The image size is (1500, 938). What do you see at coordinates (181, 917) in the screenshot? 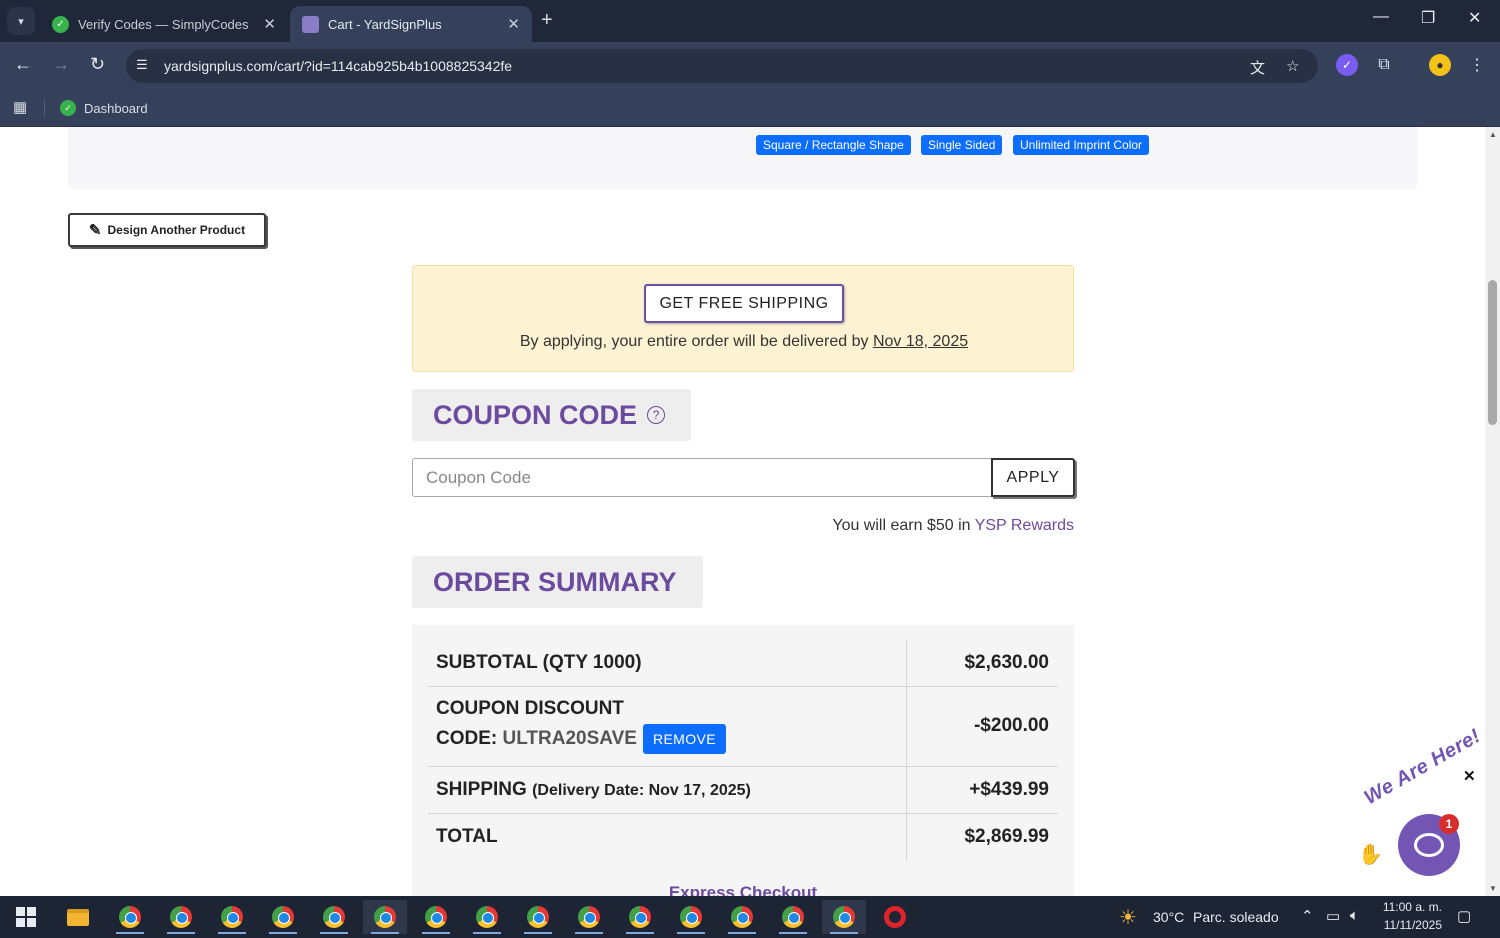
I see `chrome-profile-2-icon` at bounding box center [181, 917].